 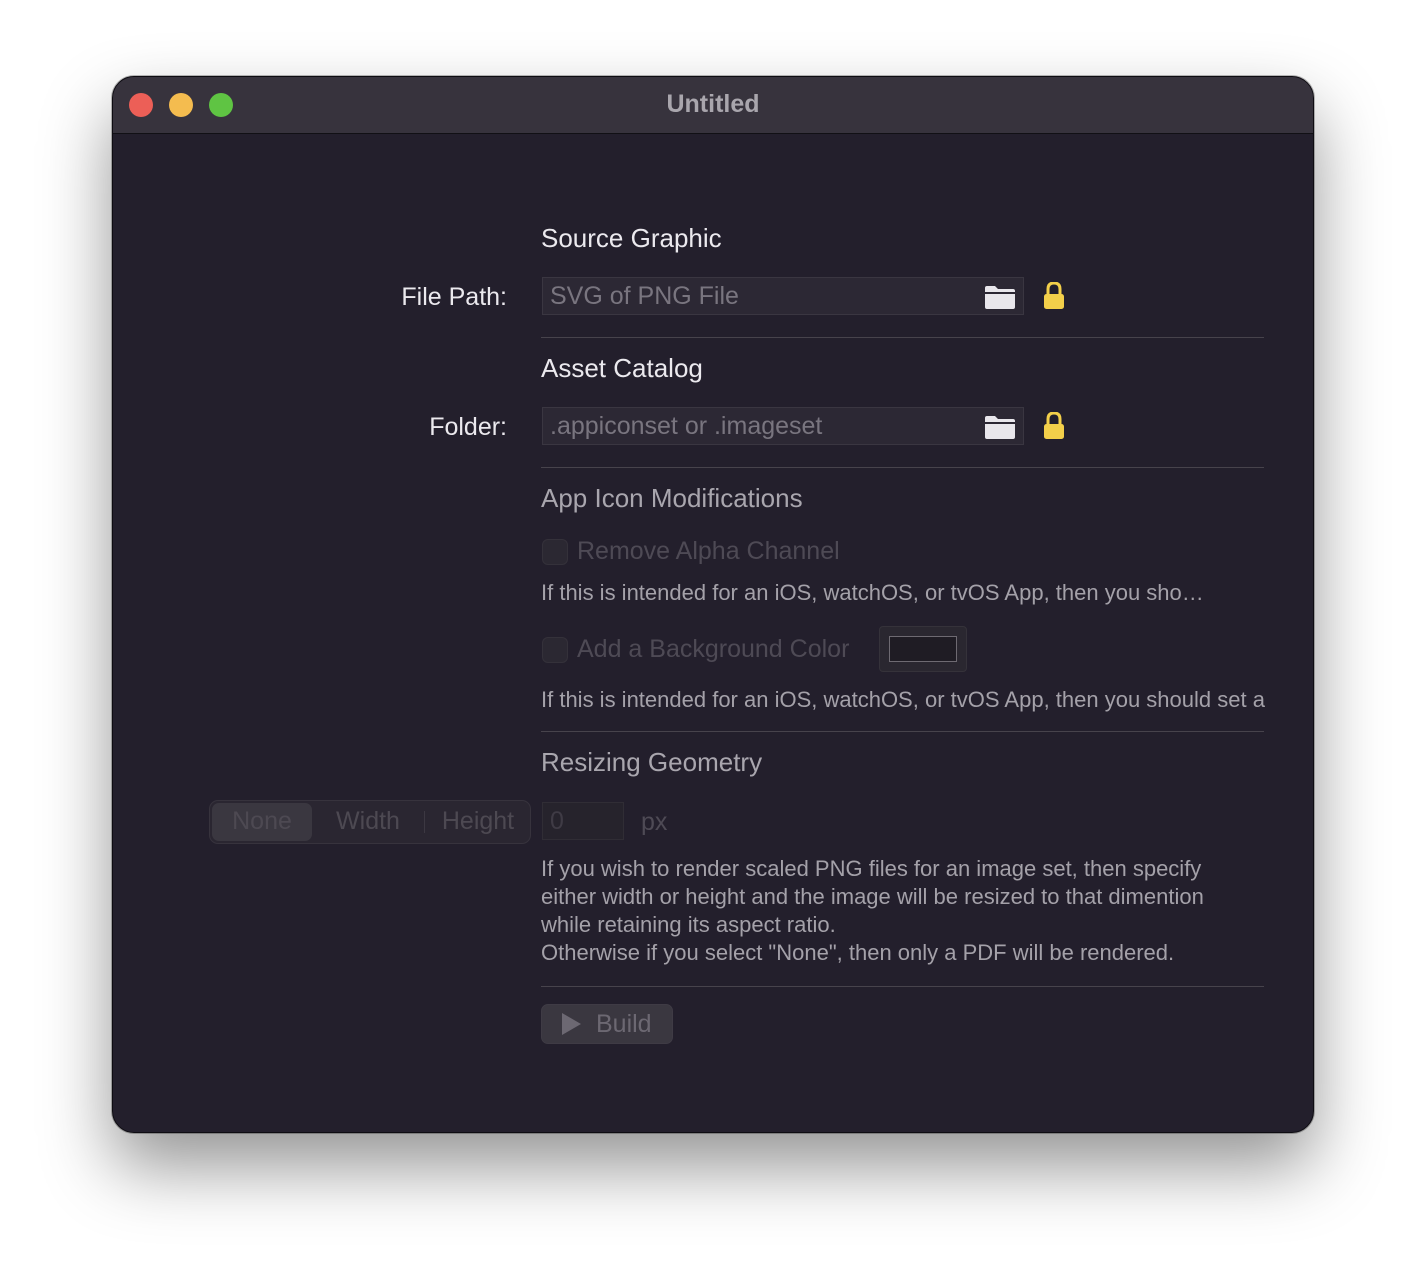 I want to click on title-bar: Untitled, so click(x=713, y=105).